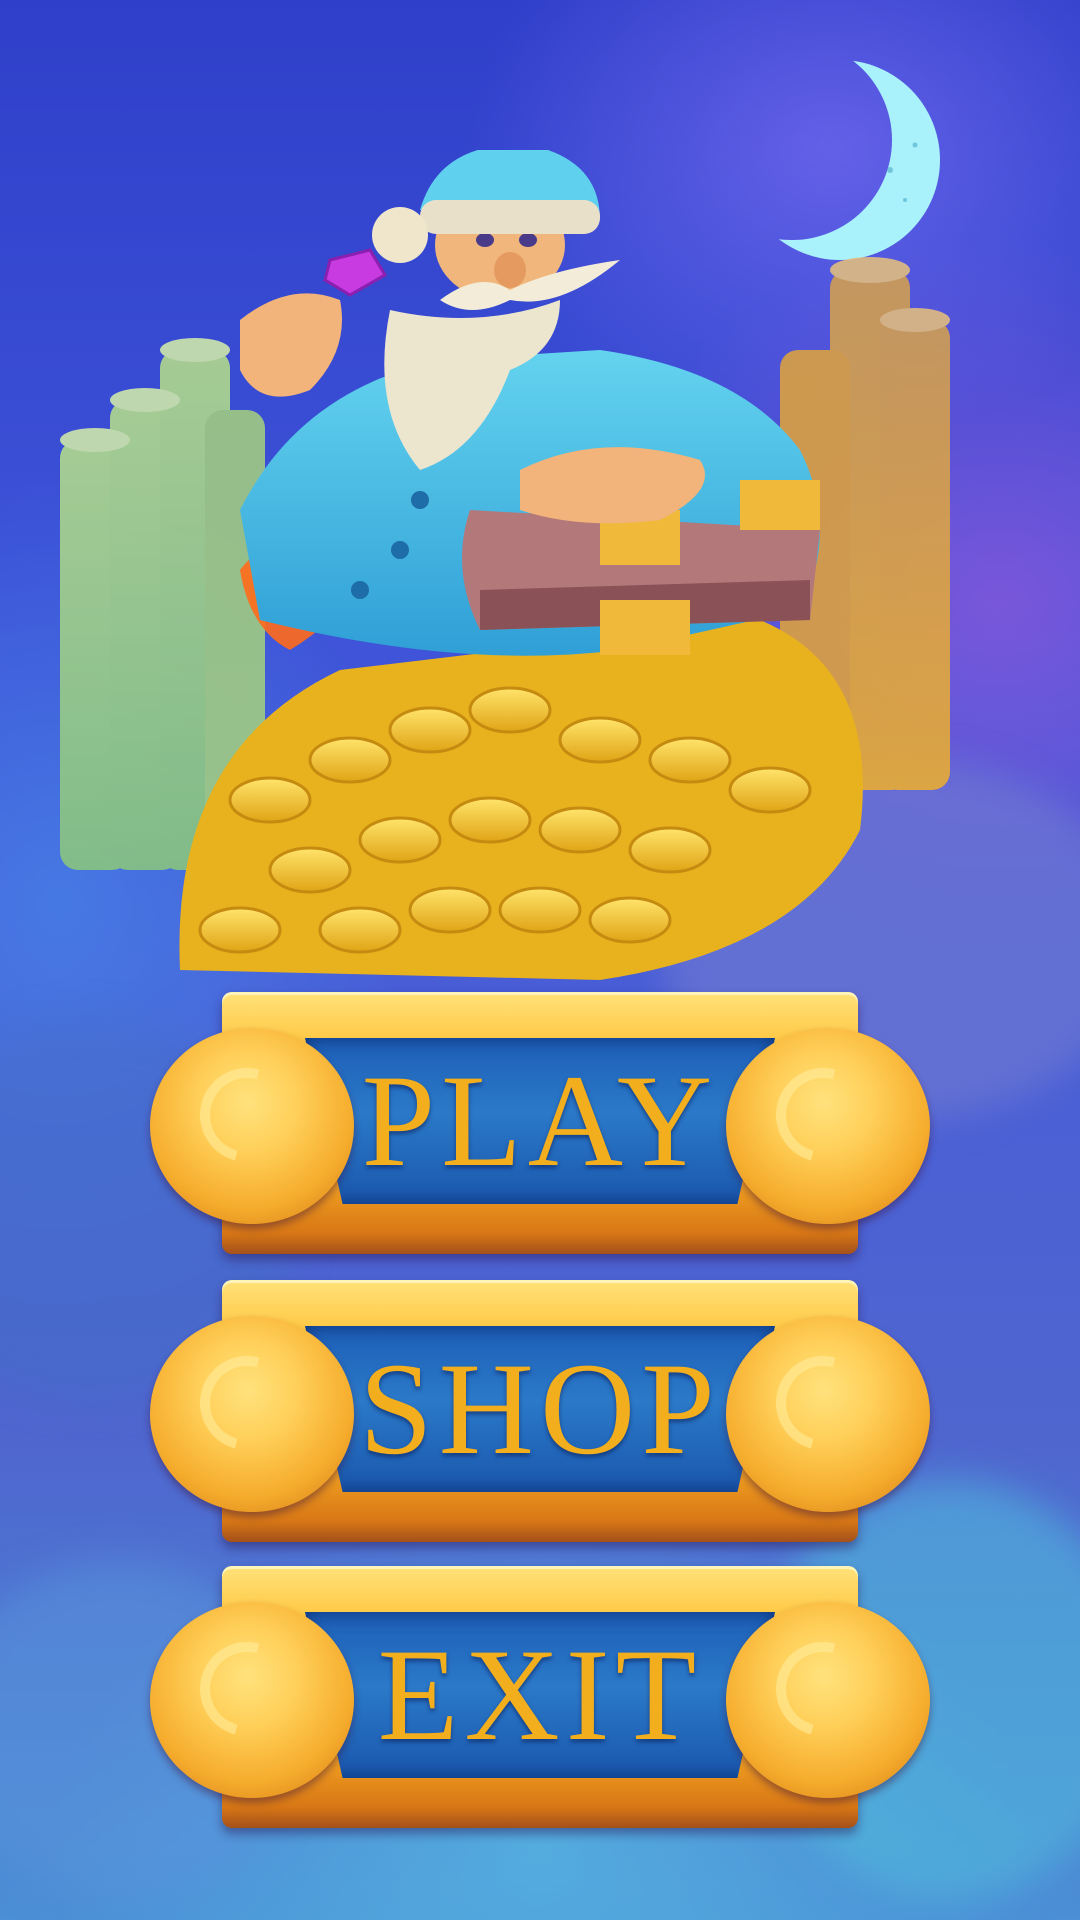  Describe the element at coordinates (521, 800) in the screenshot. I see `gold-coin-pile` at that location.